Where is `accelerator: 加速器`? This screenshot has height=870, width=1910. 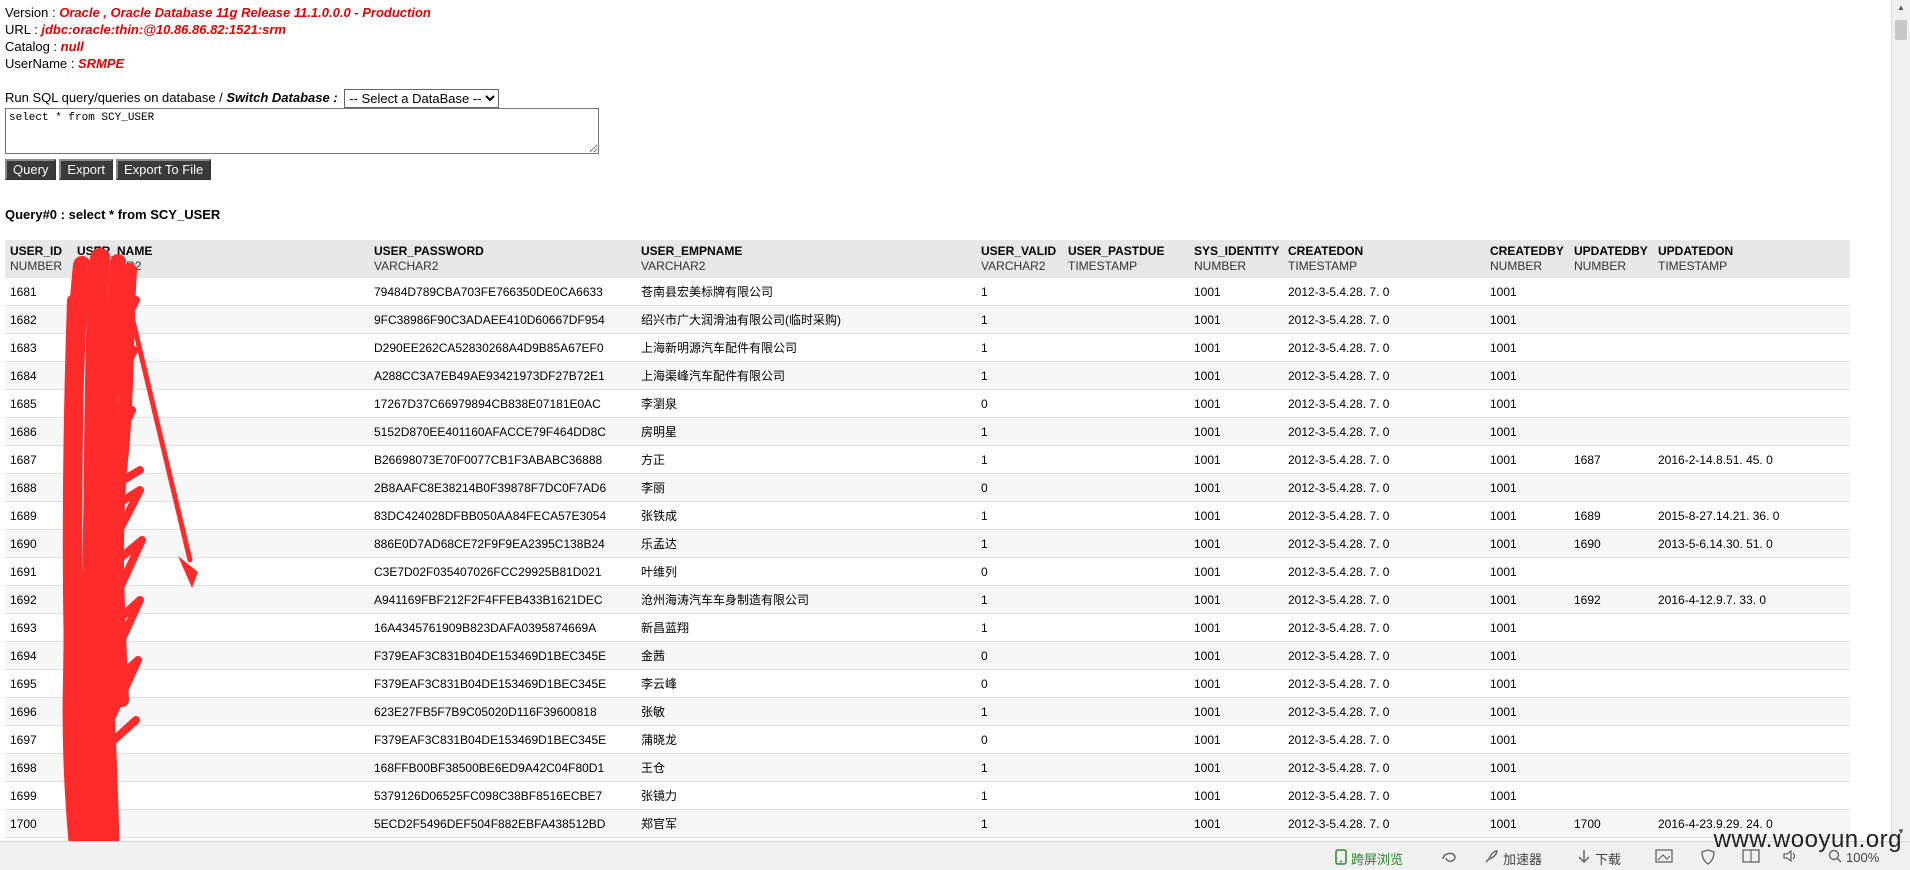
accelerator: 加速器 is located at coordinates (1512, 858).